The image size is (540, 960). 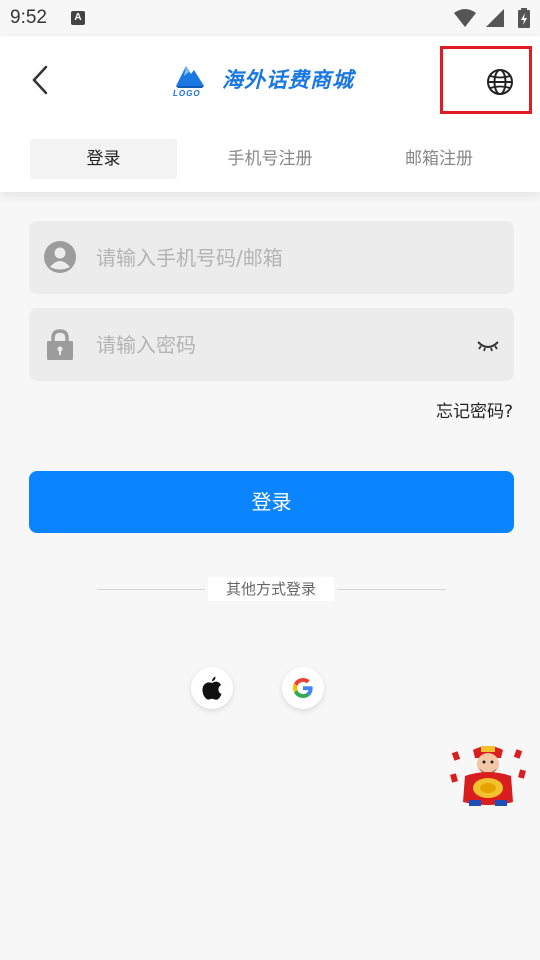 I want to click on logo-mark: LOGO, so click(x=190, y=79).